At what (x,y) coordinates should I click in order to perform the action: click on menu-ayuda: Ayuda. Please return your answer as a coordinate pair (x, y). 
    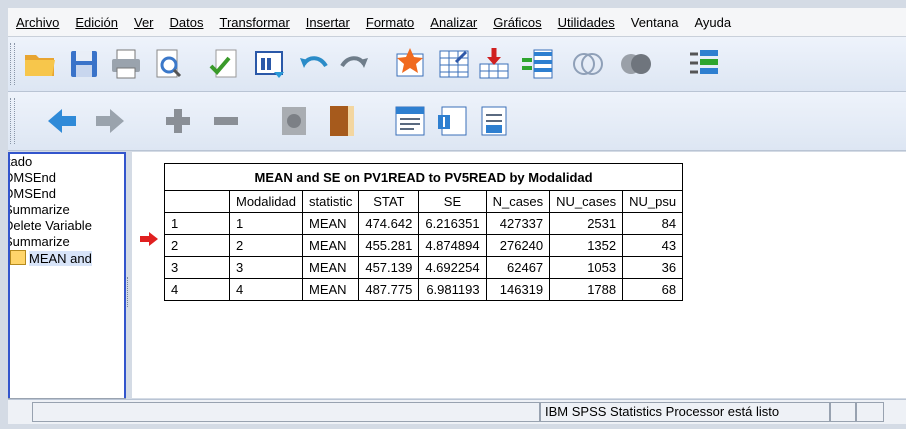
    Looking at the image, I should click on (712, 22).